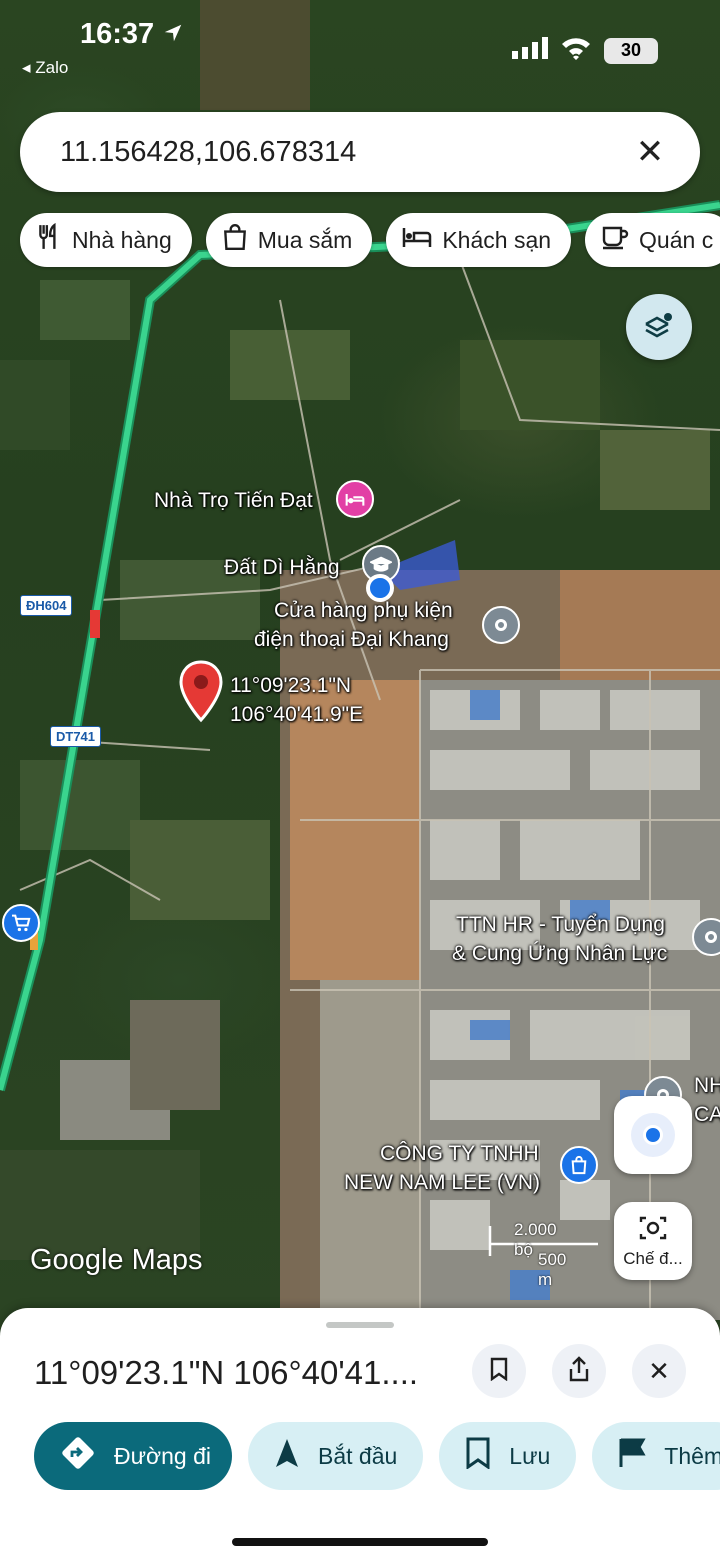 The image size is (720, 1560). I want to click on place-pin-icon, so click(501, 625).